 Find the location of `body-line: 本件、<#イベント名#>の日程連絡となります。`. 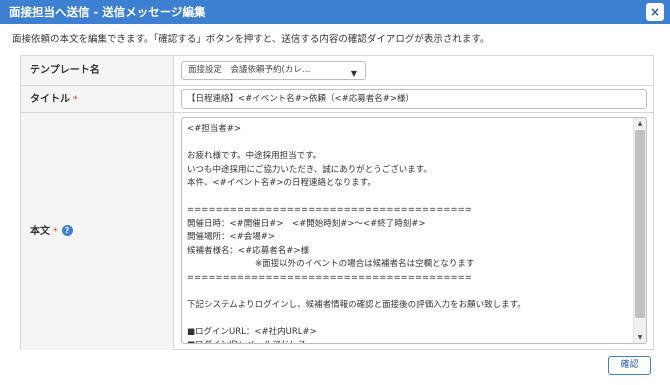

body-line: 本件、<#イベント名#>の日程連絡となります。 is located at coordinates (281, 183).